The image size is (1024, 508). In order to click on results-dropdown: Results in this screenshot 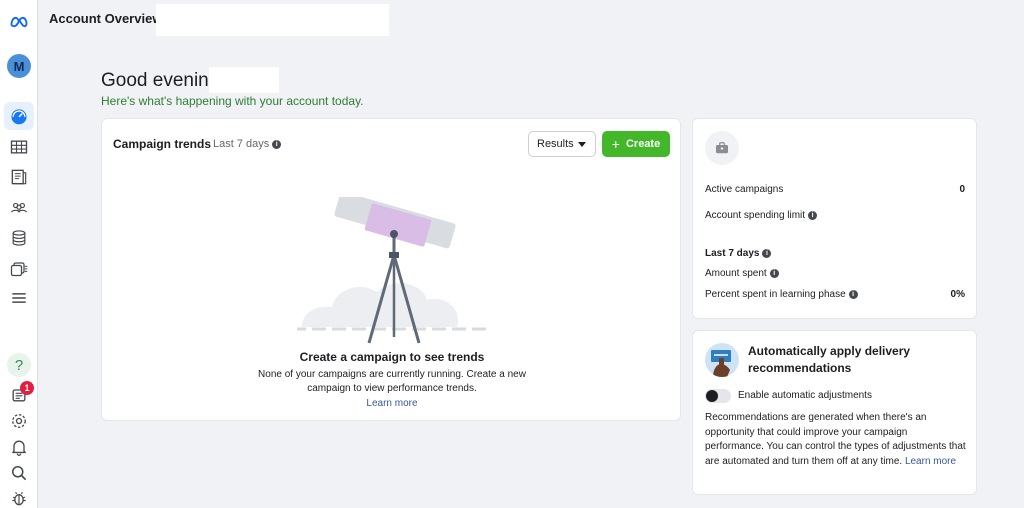, I will do `click(562, 144)`.